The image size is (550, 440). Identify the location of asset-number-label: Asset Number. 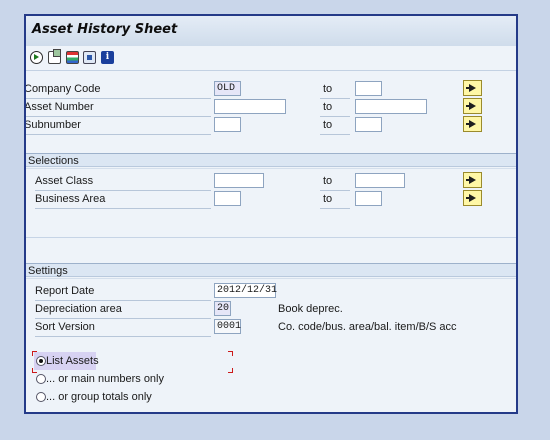
(59, 107).